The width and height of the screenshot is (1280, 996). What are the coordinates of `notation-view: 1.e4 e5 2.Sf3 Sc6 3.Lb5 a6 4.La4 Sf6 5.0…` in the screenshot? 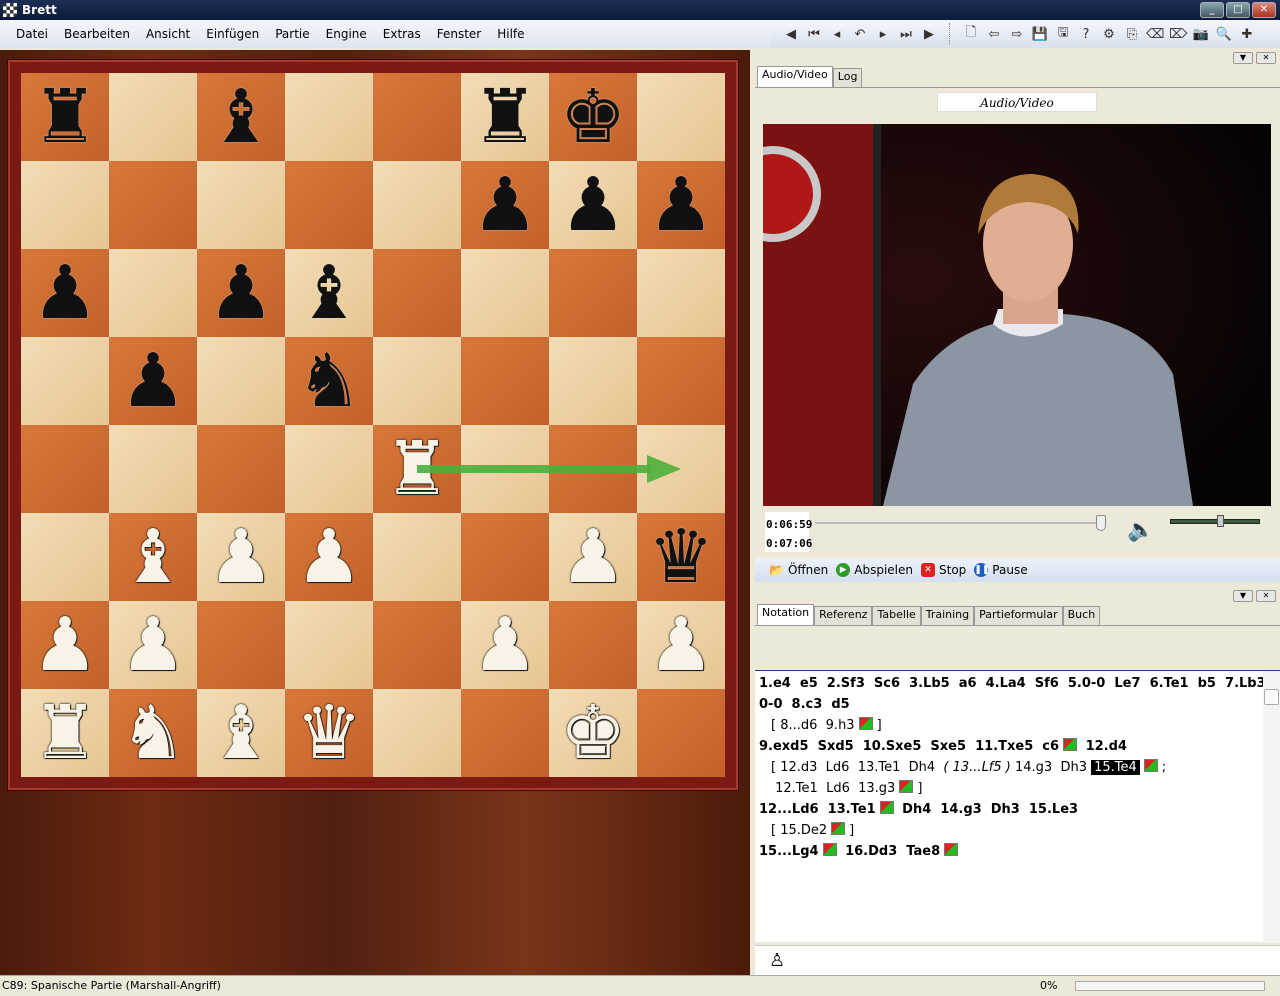 It's located at (1017, 806).